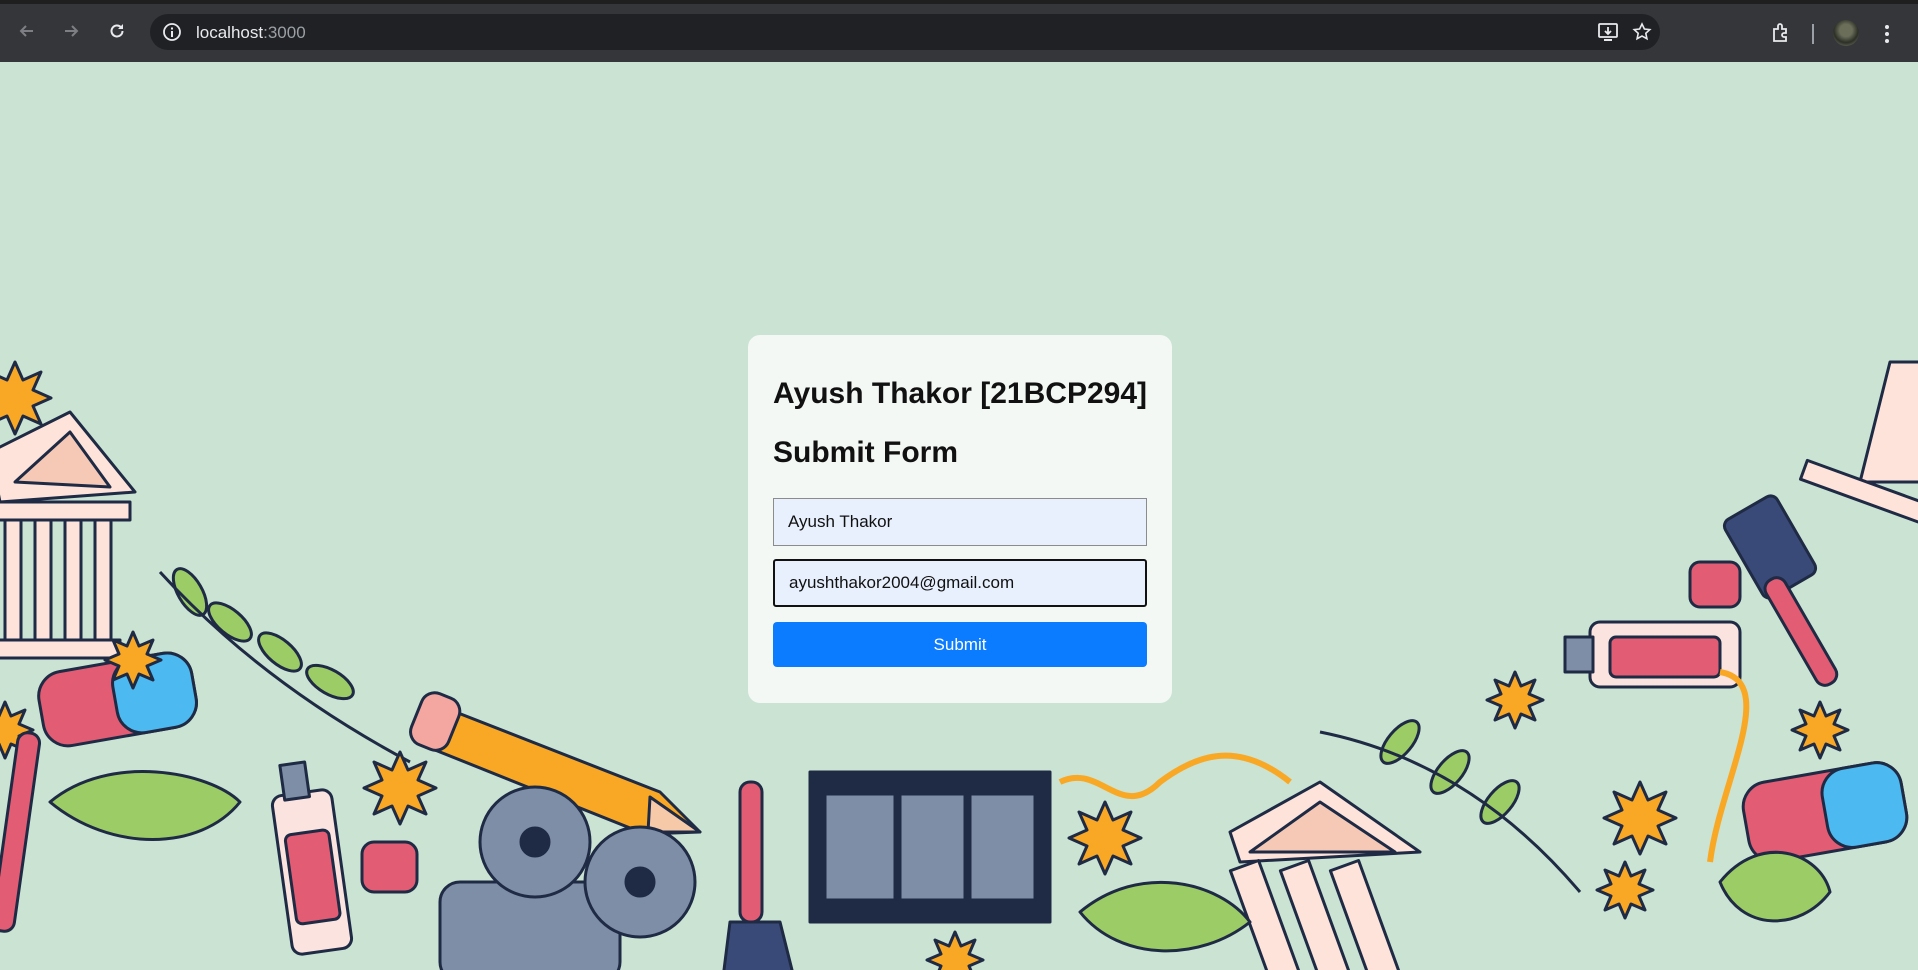 This screenshot has width=1918, height=970. I want to click on film-strip-illustration, so click(930, 847).